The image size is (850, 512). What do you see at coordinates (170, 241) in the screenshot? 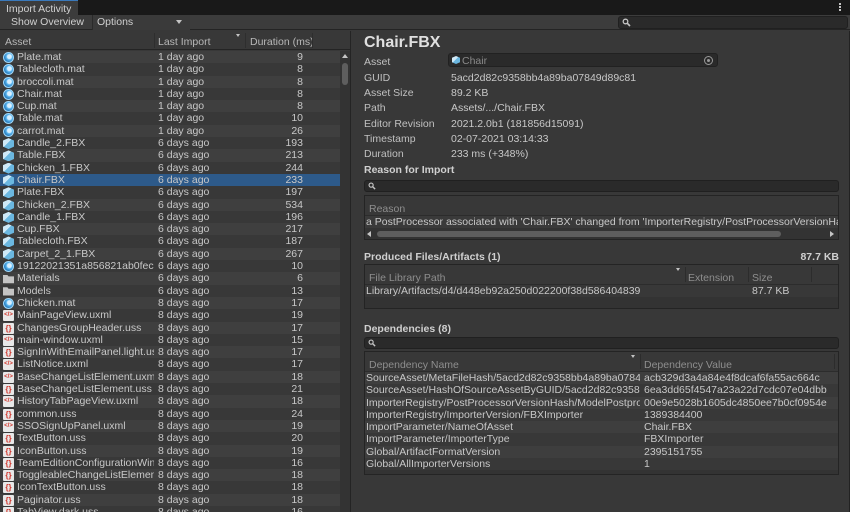
I see `asset-row: Tablecloth.FBX 6 days ago 187` at bounding box center [170, 241].